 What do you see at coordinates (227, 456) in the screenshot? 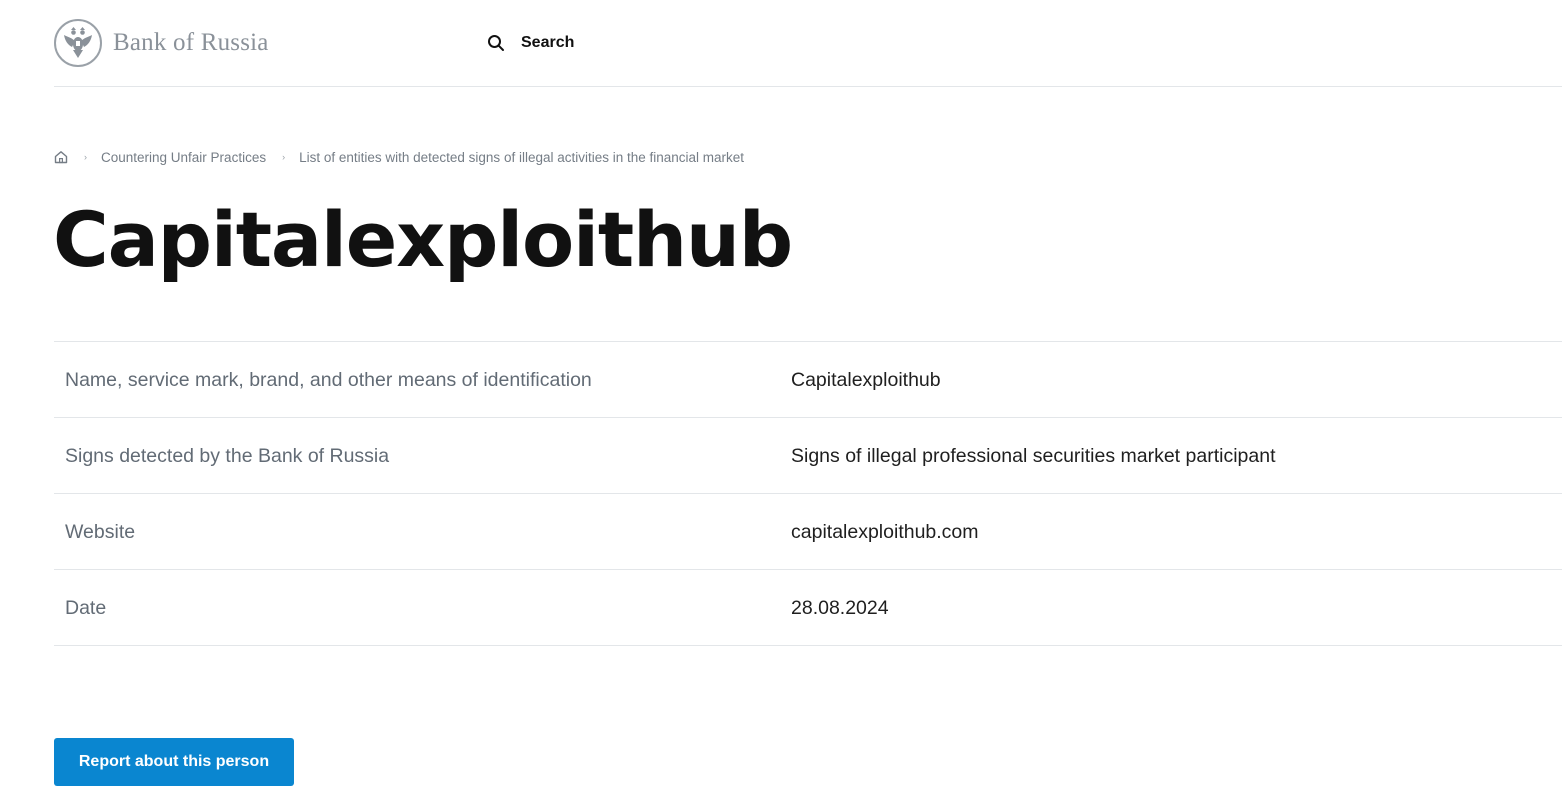
I see `row-label: Signs detected by the Bank of Russia` at bounding box center [227, 456].